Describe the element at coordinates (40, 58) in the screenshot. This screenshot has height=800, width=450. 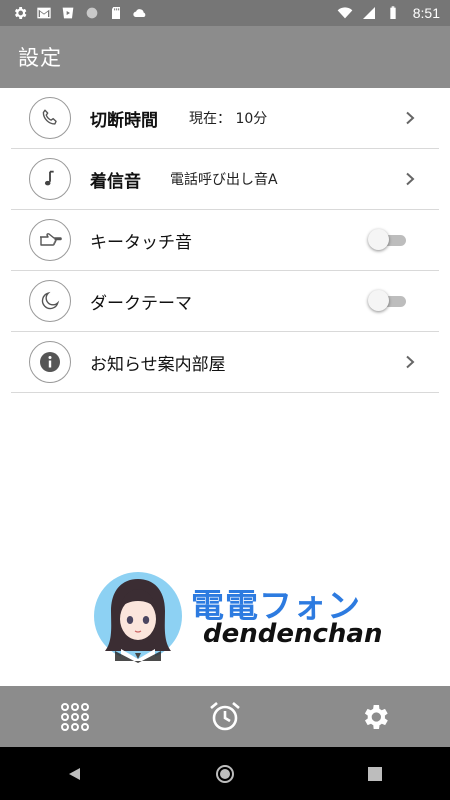
I see `page-title: 設定` at that location.